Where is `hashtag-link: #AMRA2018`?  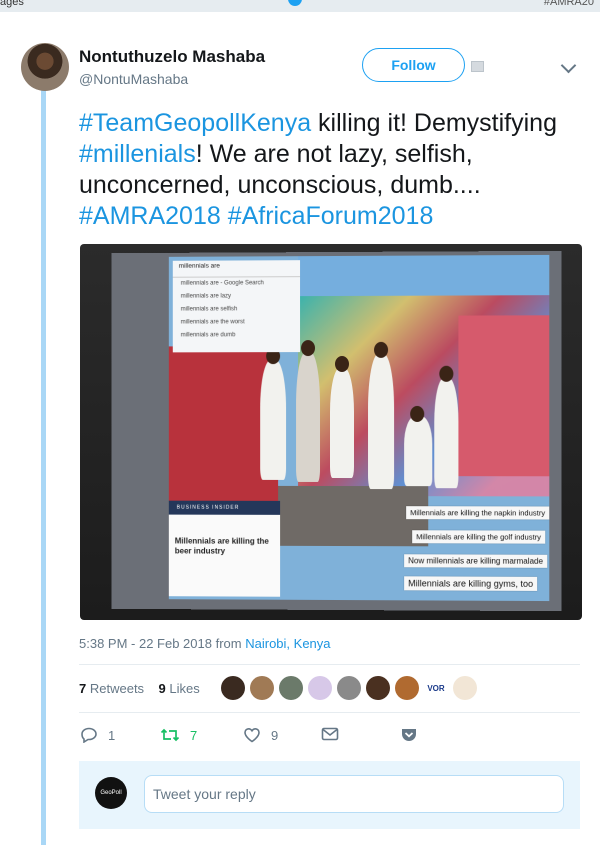
hashtag-link: #AMRA2018 is located at coordinates (150, 216).